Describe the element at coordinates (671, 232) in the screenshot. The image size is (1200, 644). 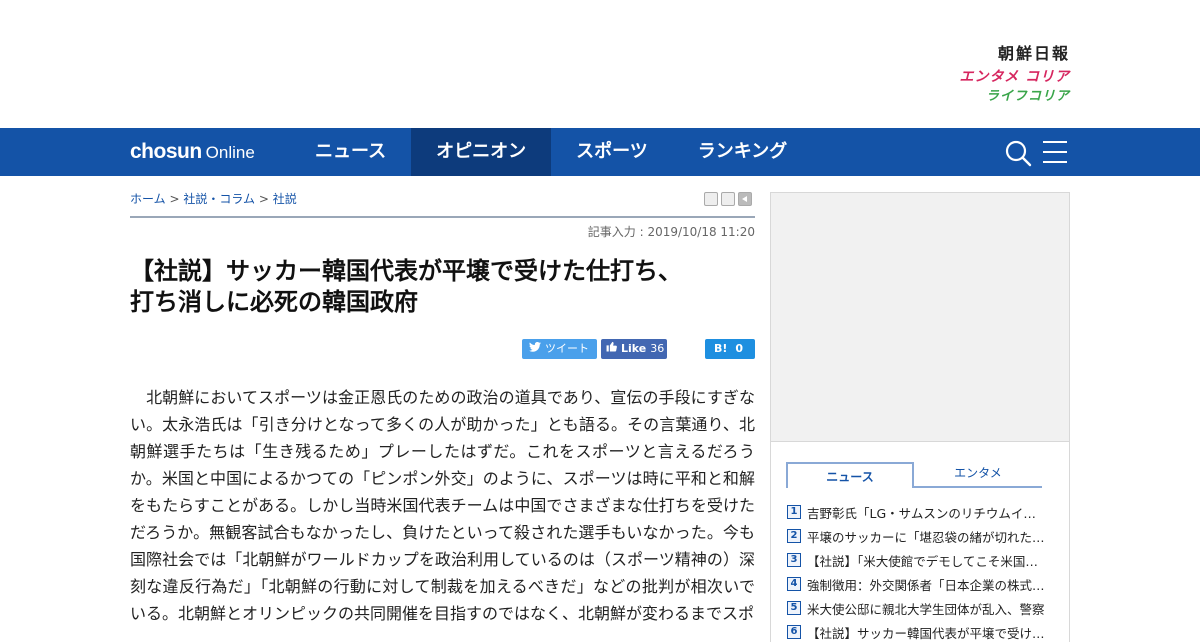
I see `article-date: 記事入力 : 2019/10/18 11:20` at that location.